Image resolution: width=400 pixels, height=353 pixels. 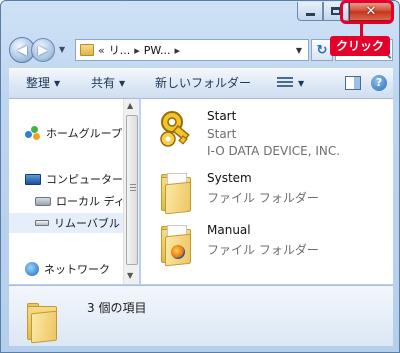 What do you see at coordinates (379, 83) in the screenshot?
I see `help-icon: ?` at bounding box center [379, 83].